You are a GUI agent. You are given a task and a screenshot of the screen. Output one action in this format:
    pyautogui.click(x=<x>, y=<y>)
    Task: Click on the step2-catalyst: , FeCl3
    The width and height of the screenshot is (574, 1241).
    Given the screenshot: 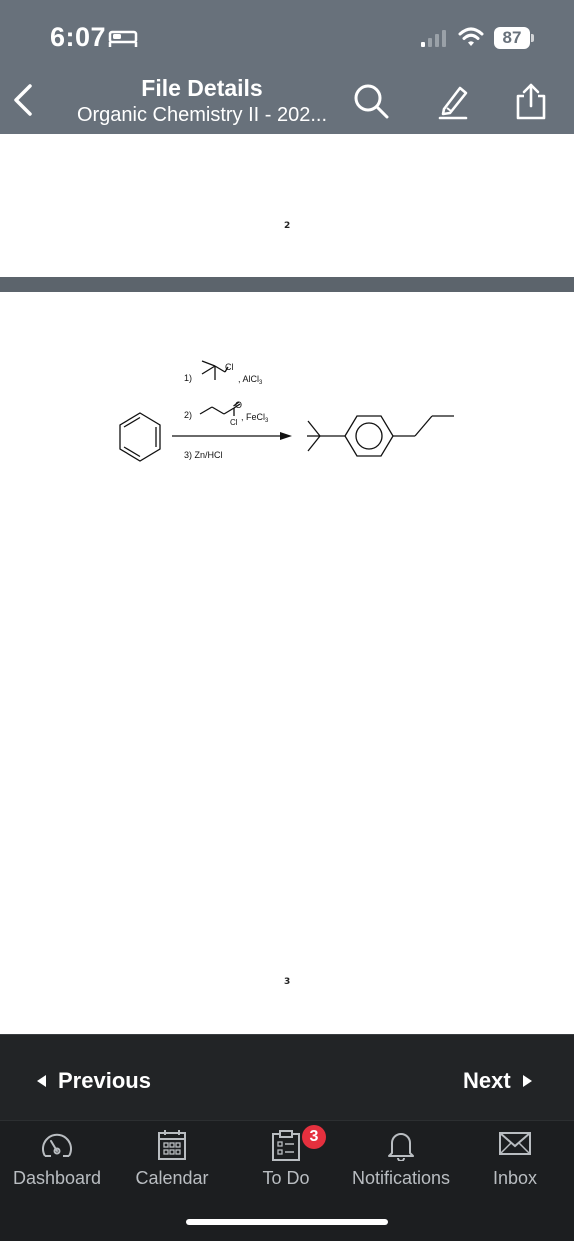 What is the action you would take?
    pyautogui.click(x=255, y=418)
    